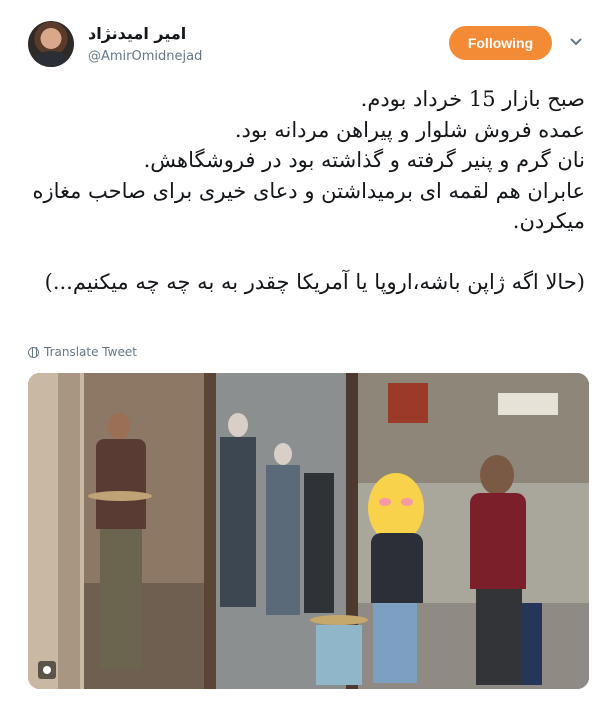 The height and width of the screenshot is (702, 610). Describe the element at coordinates (472, 99) in the screenshot. I see `tweet-line: صبح بازار 15 خرداد بودم.` at that location.